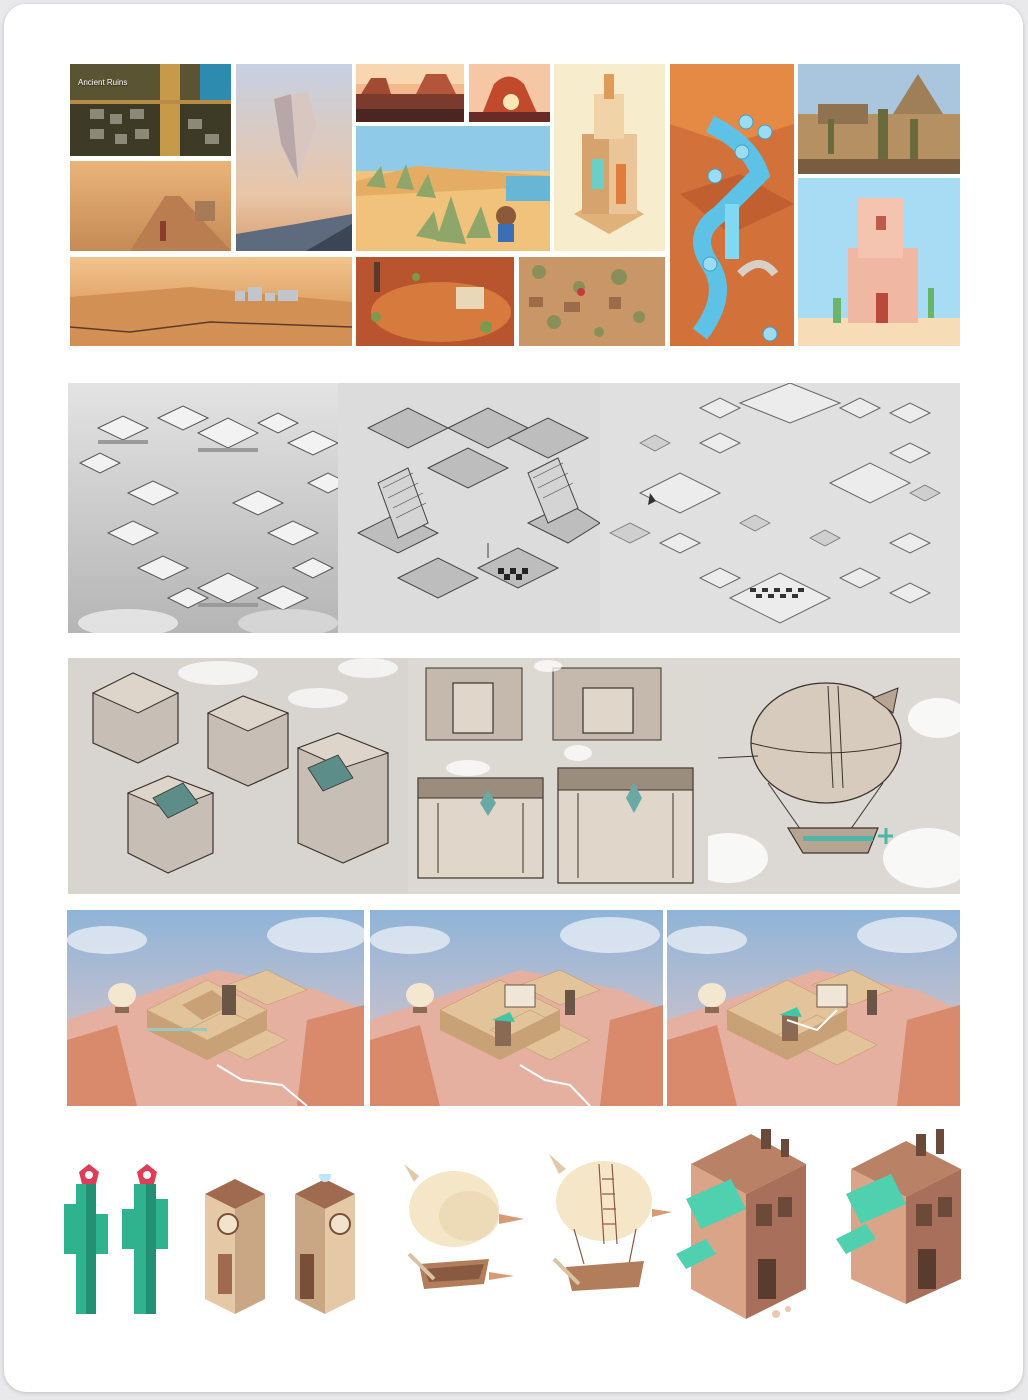 The width and height of the screenshot is (1028, 1400). I want to click on sketch-houses, so click(238, 776).